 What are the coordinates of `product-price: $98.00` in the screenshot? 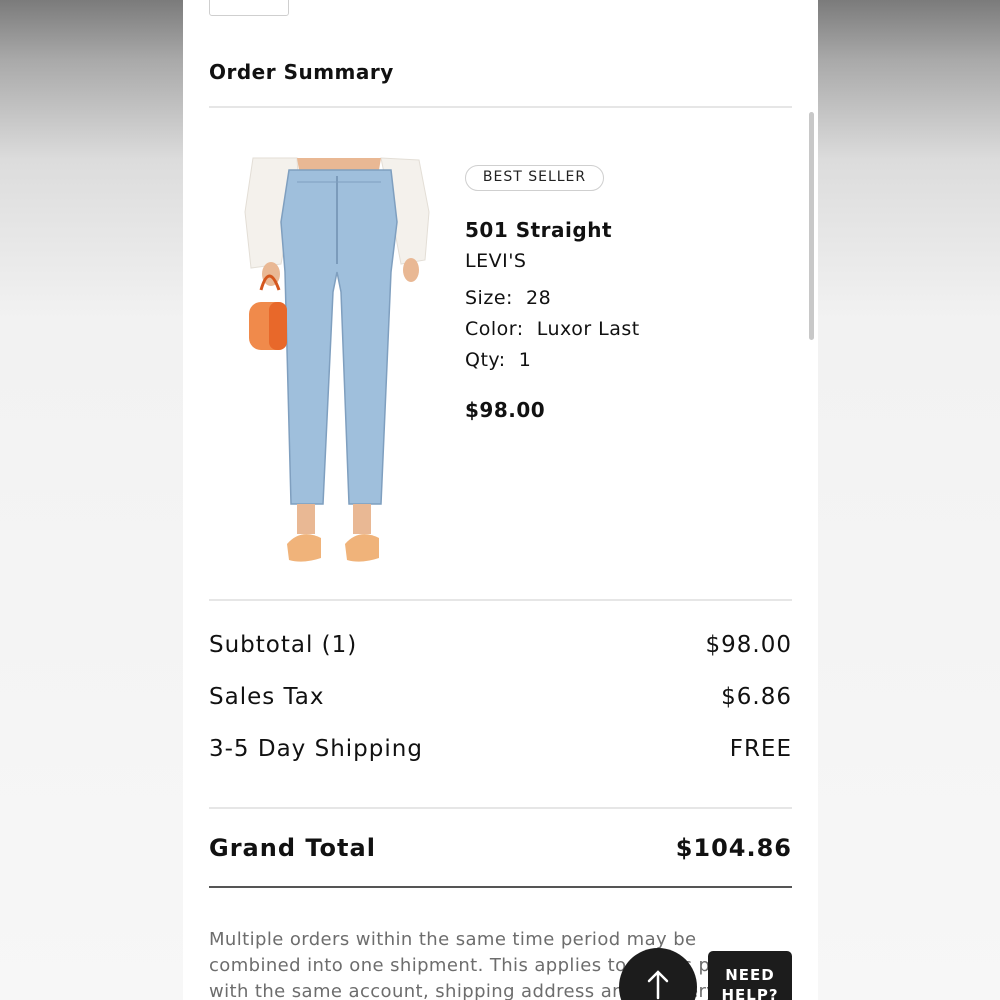 It's located at (505, 410).